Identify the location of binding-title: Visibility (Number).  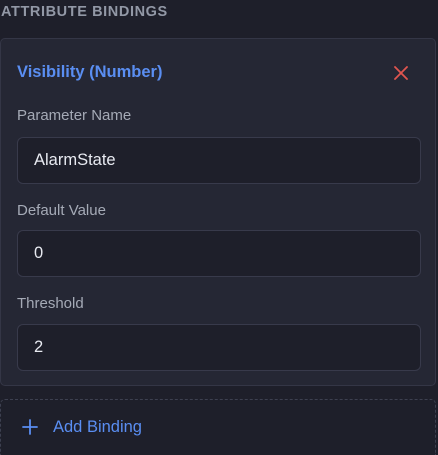
(90, 72).